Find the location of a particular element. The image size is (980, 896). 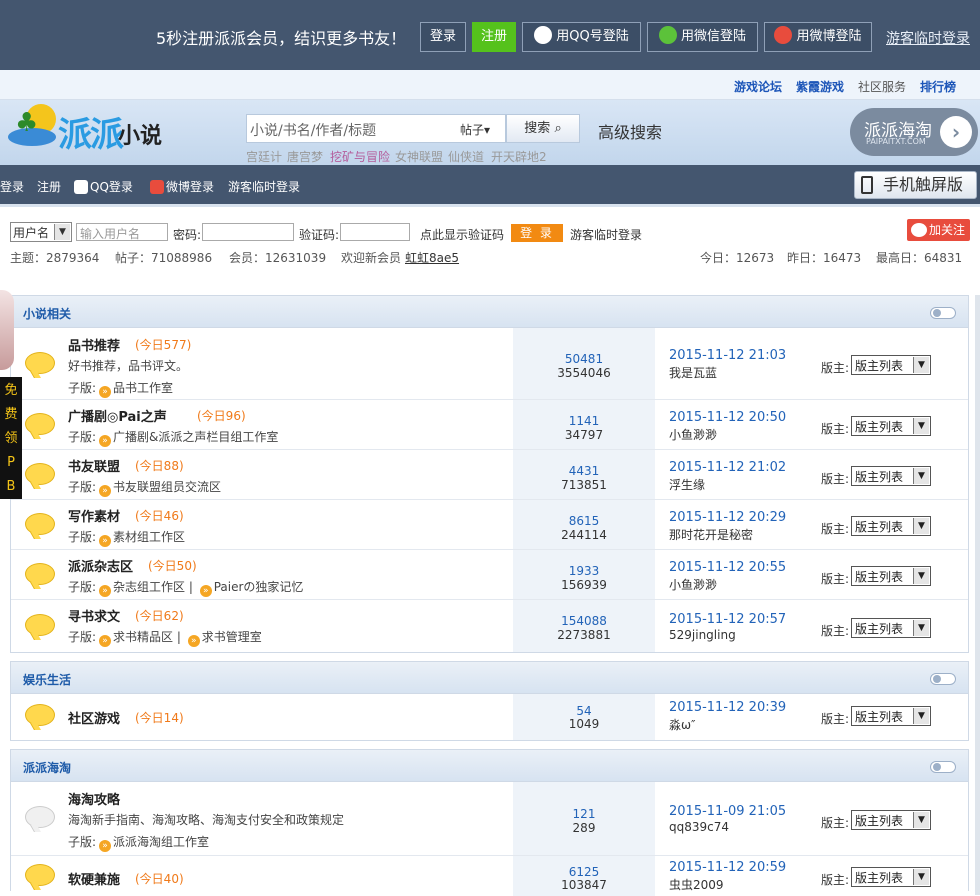

top-register-button: 注册 is located at coordinates (494, 37).